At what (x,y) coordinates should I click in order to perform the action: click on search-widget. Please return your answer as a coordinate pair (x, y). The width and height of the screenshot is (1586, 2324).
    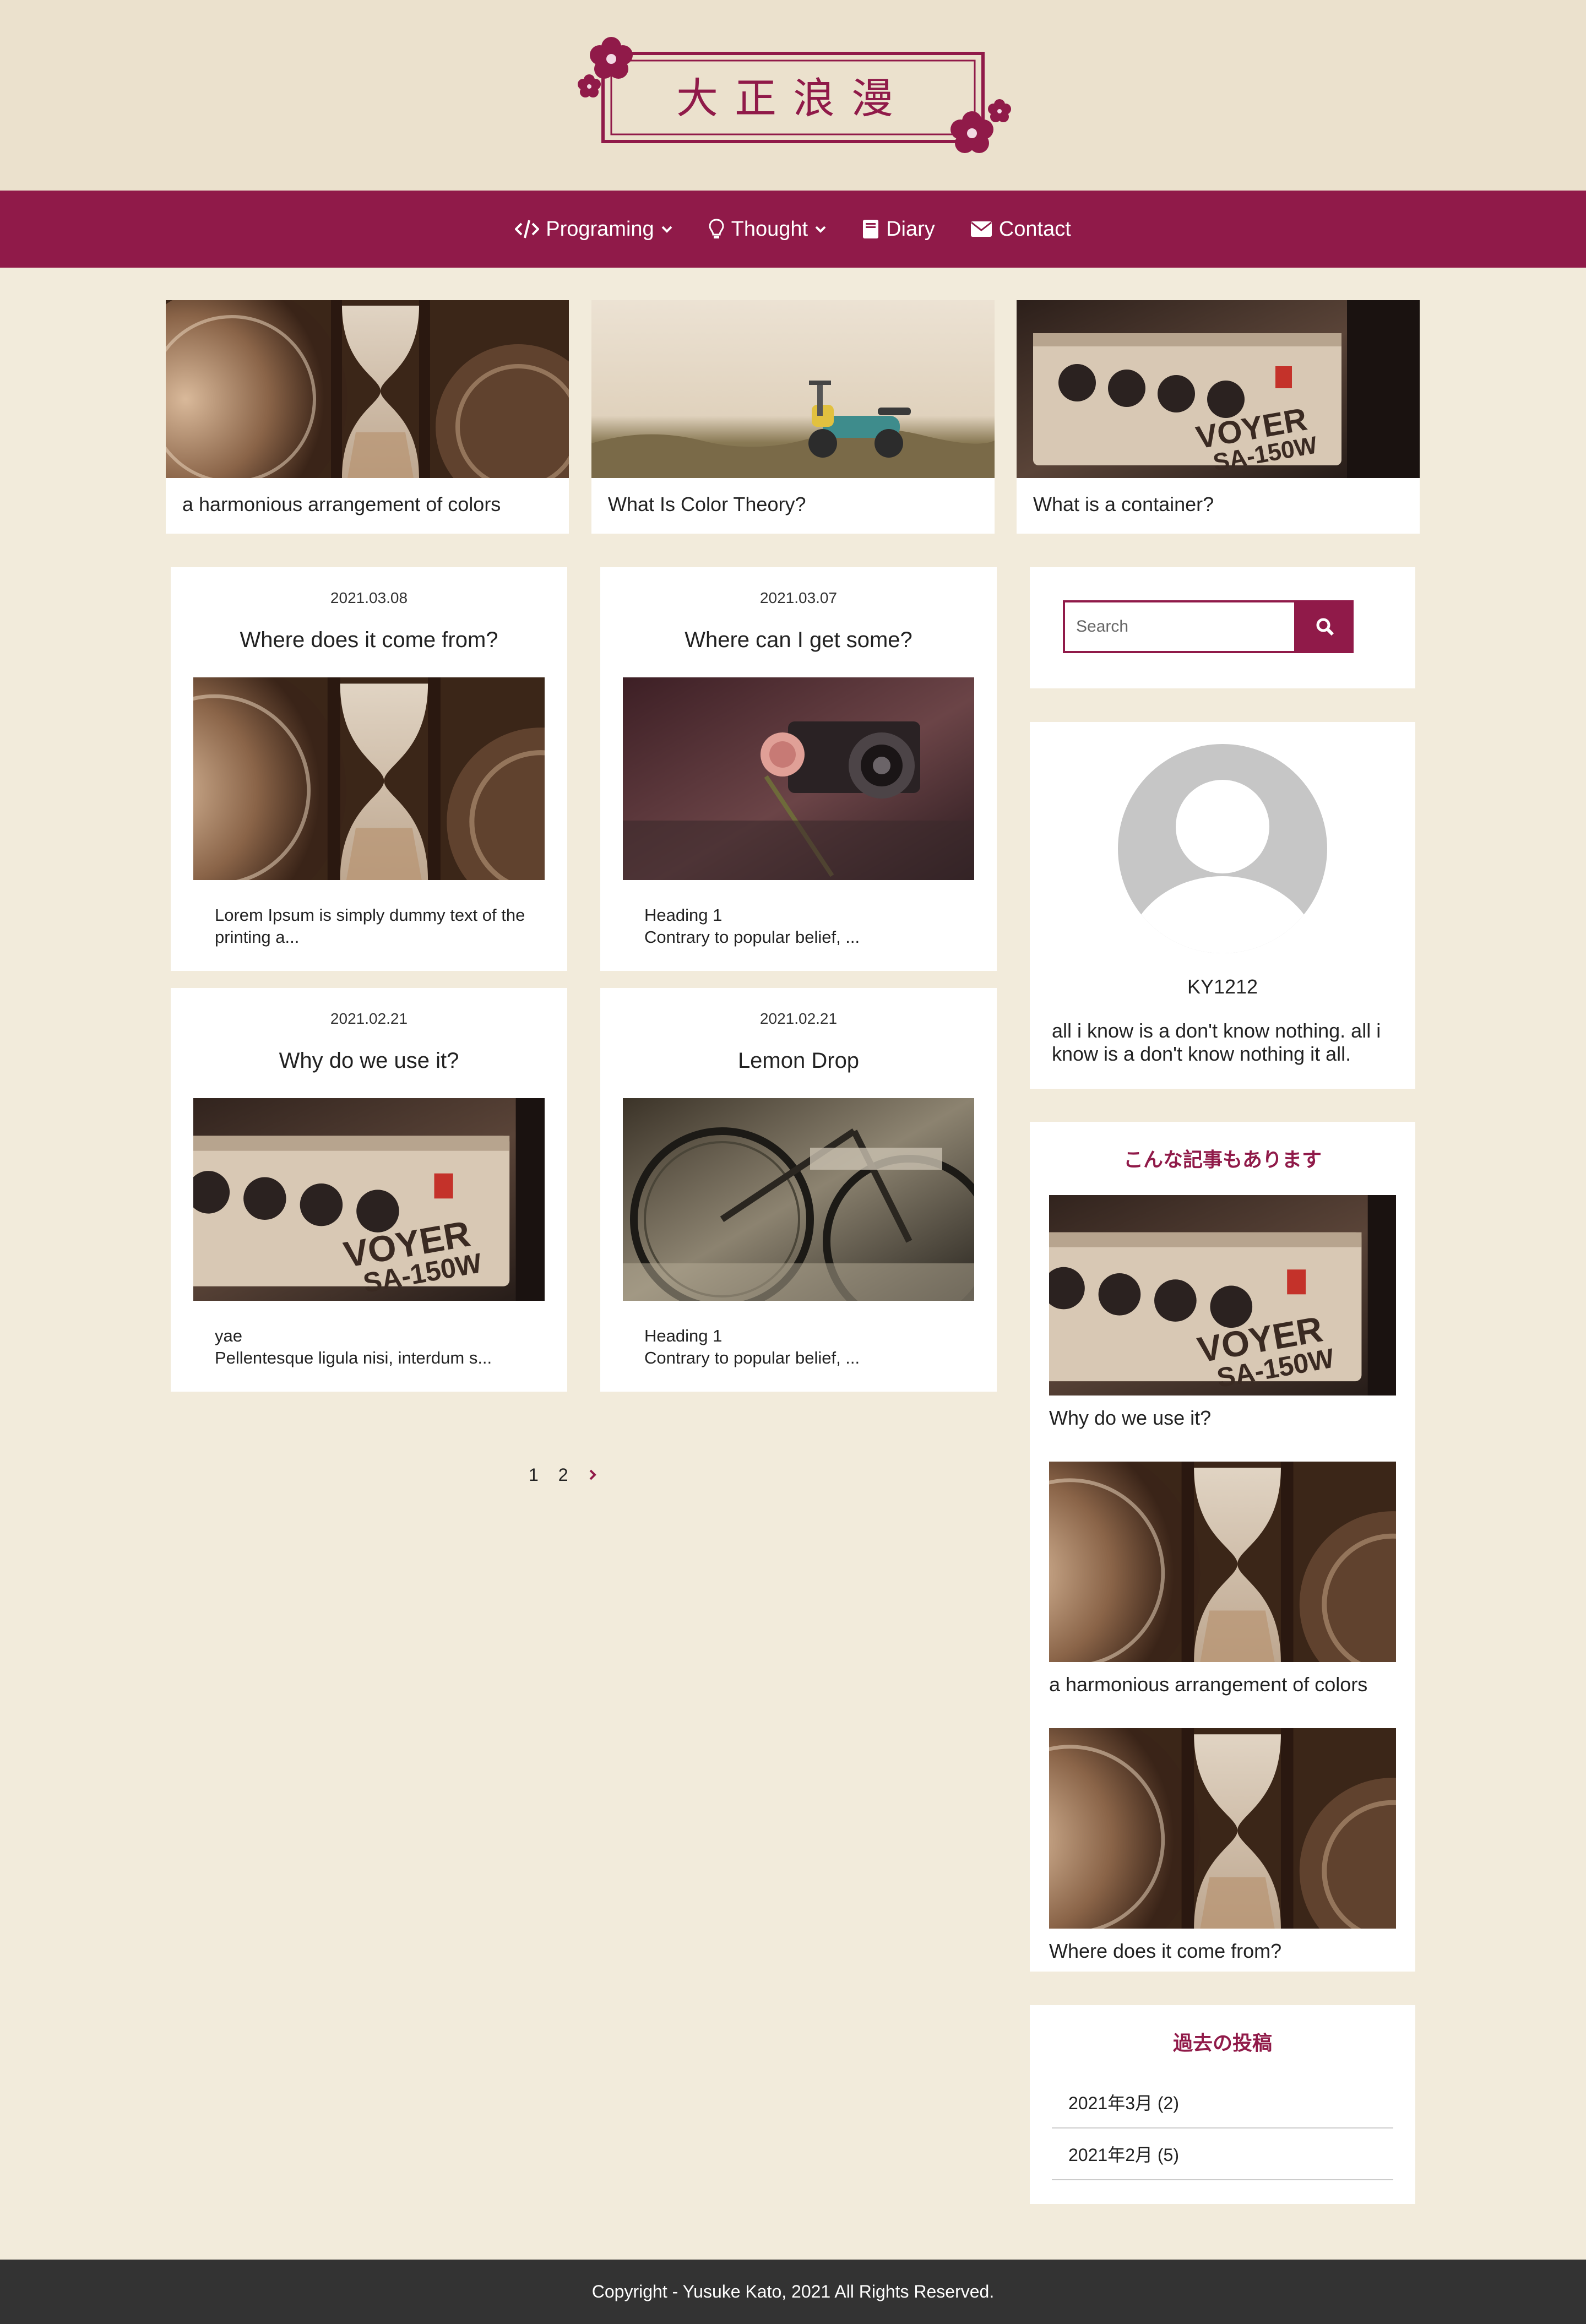
    Looking at the image, I should click on (1222, 627).